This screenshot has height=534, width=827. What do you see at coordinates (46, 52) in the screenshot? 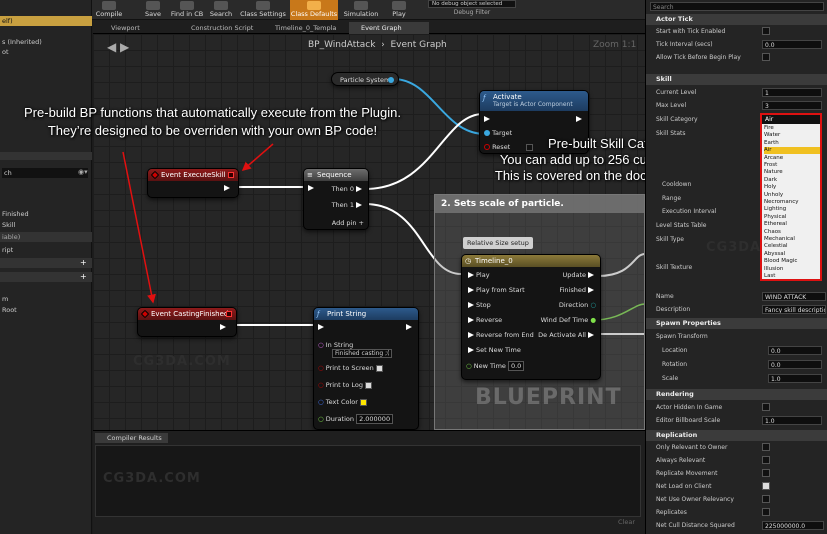
I see `component-root-item: ot` at bounding box center [46, 52].